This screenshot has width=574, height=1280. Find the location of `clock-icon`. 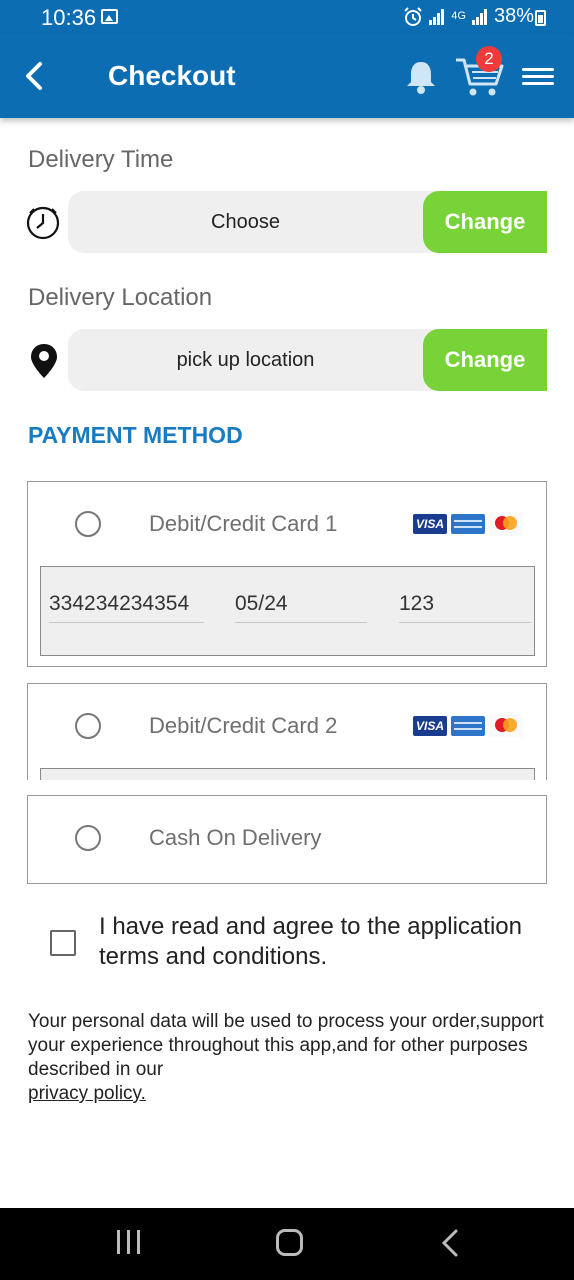

clock-icon is located at coordinates (43, 225).